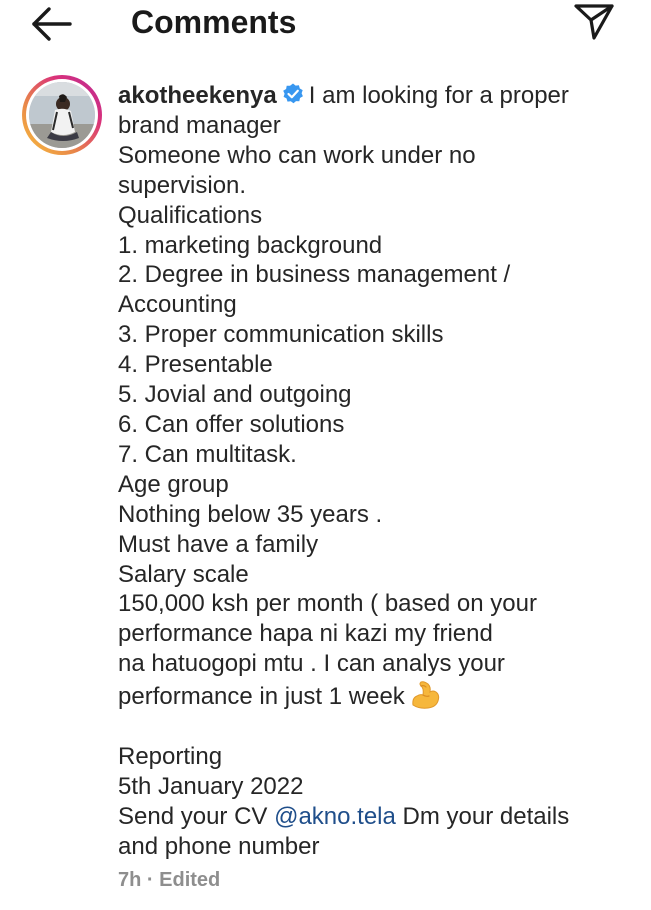  I want to click on comment-text-line: brand manager, so click(199, 125).